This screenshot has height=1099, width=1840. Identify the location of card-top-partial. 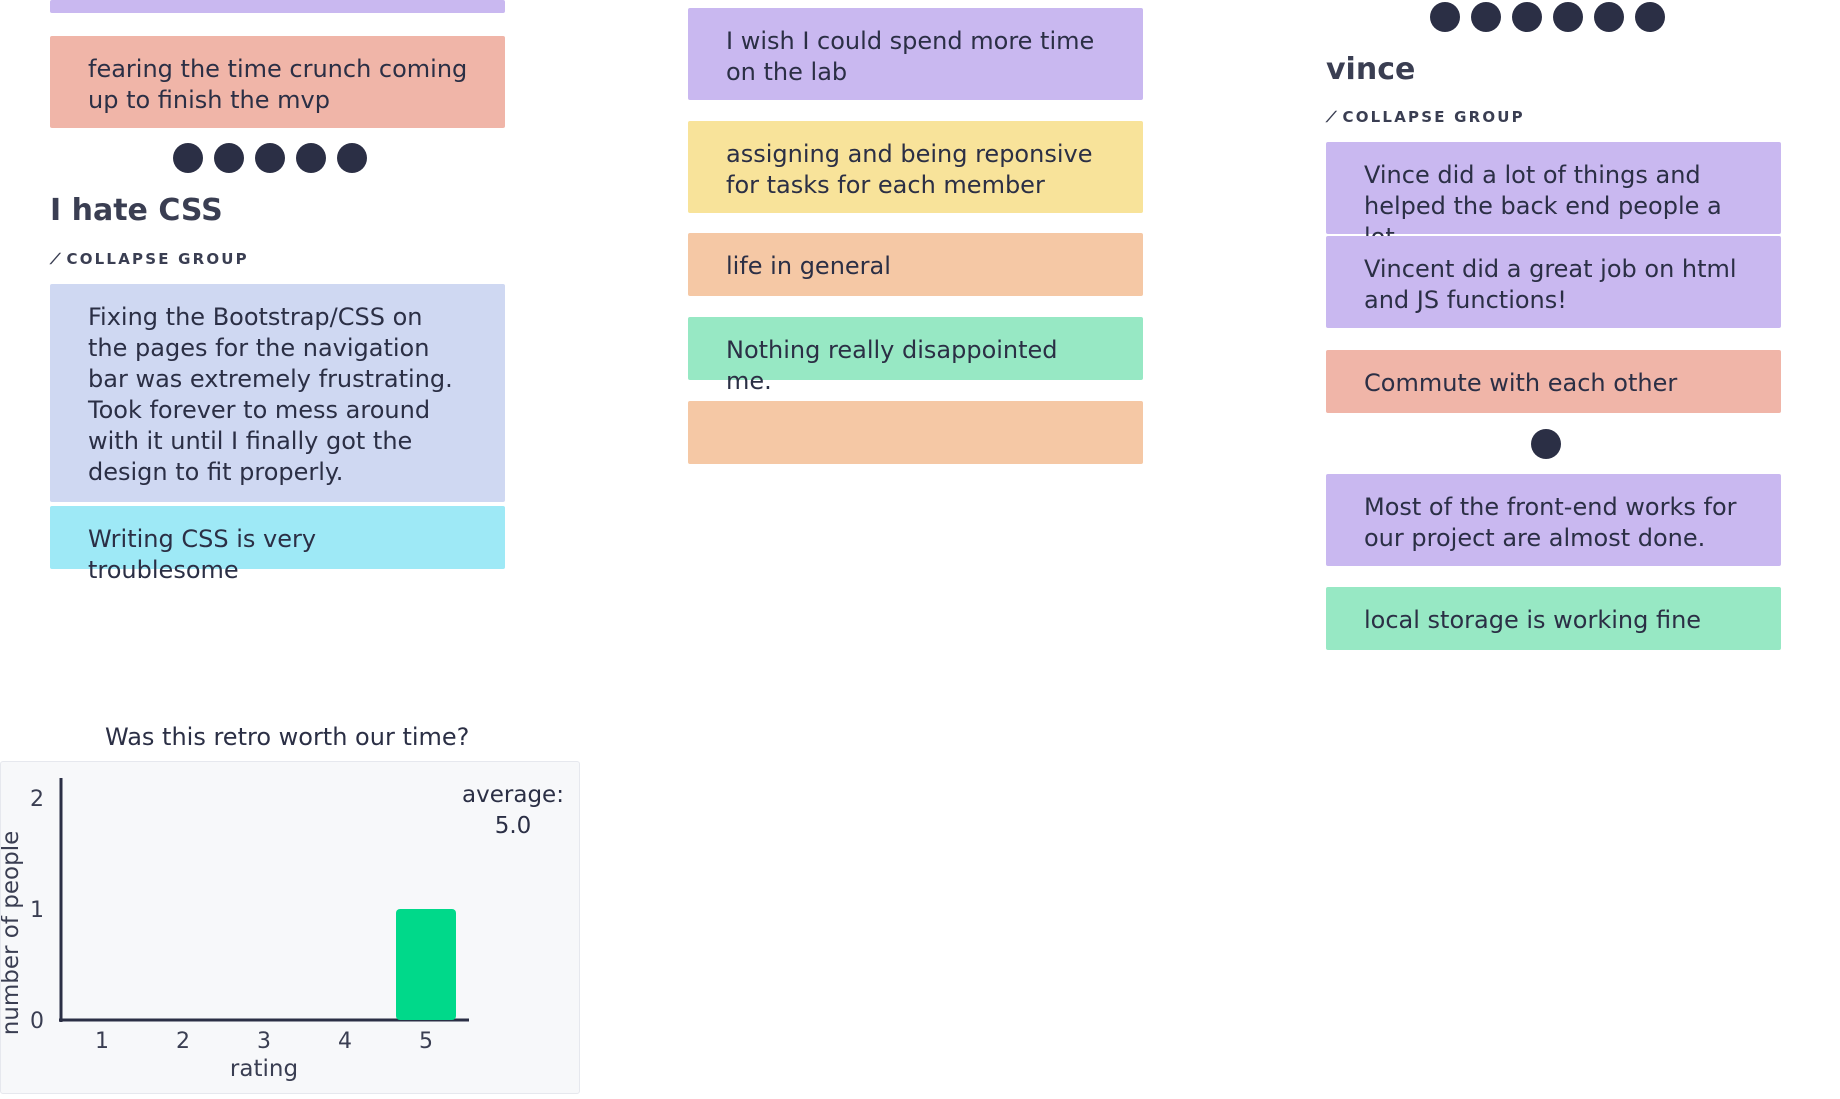
(277, 6).